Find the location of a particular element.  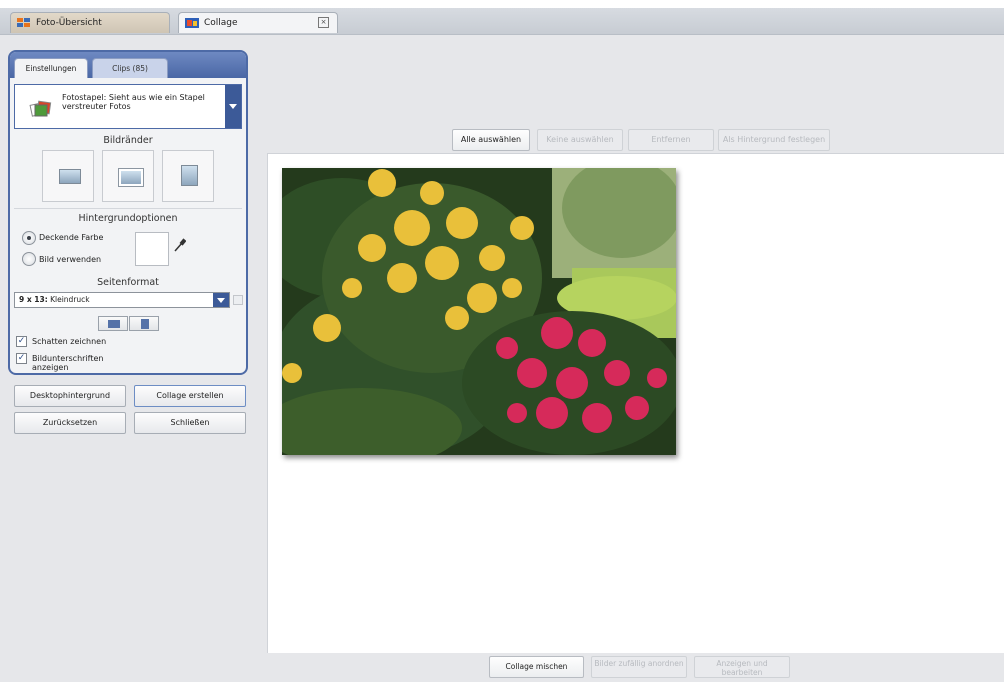

page-format-dropdown: 9 x 13: Kleindruck is located at coordinates (122, 300).